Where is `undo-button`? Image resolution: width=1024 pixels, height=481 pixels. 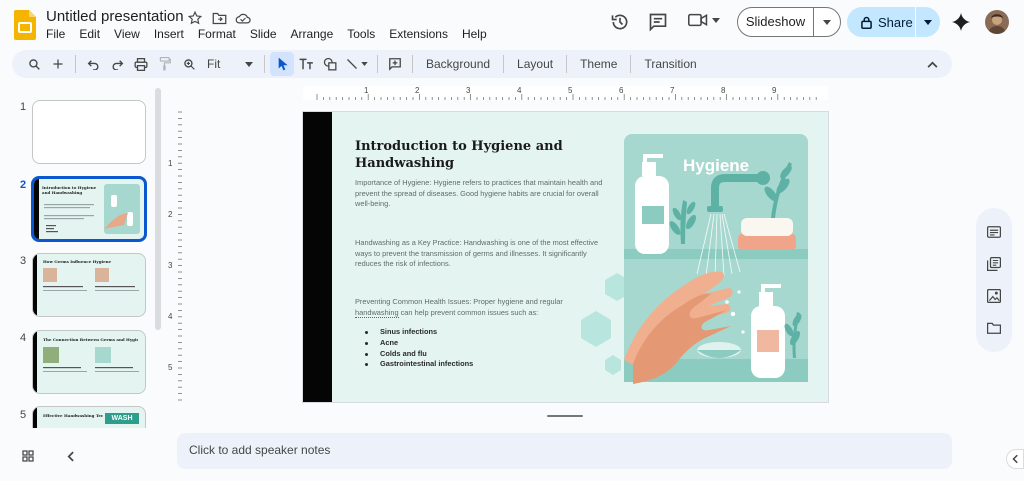 undo-button is located at coordinates (93, 64).